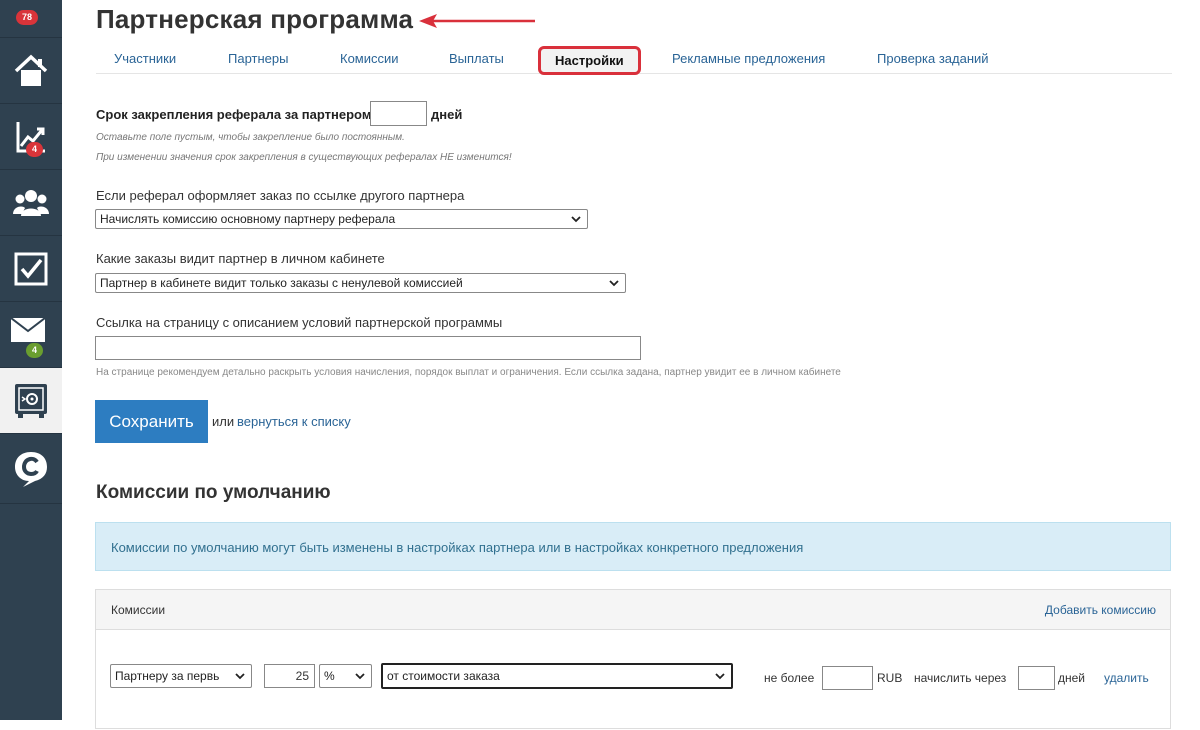 The image size is (1200, 730). Describe the element at coordinates (447, 114) in the screenshot. I see `referral-term-unit: дней` at that location.